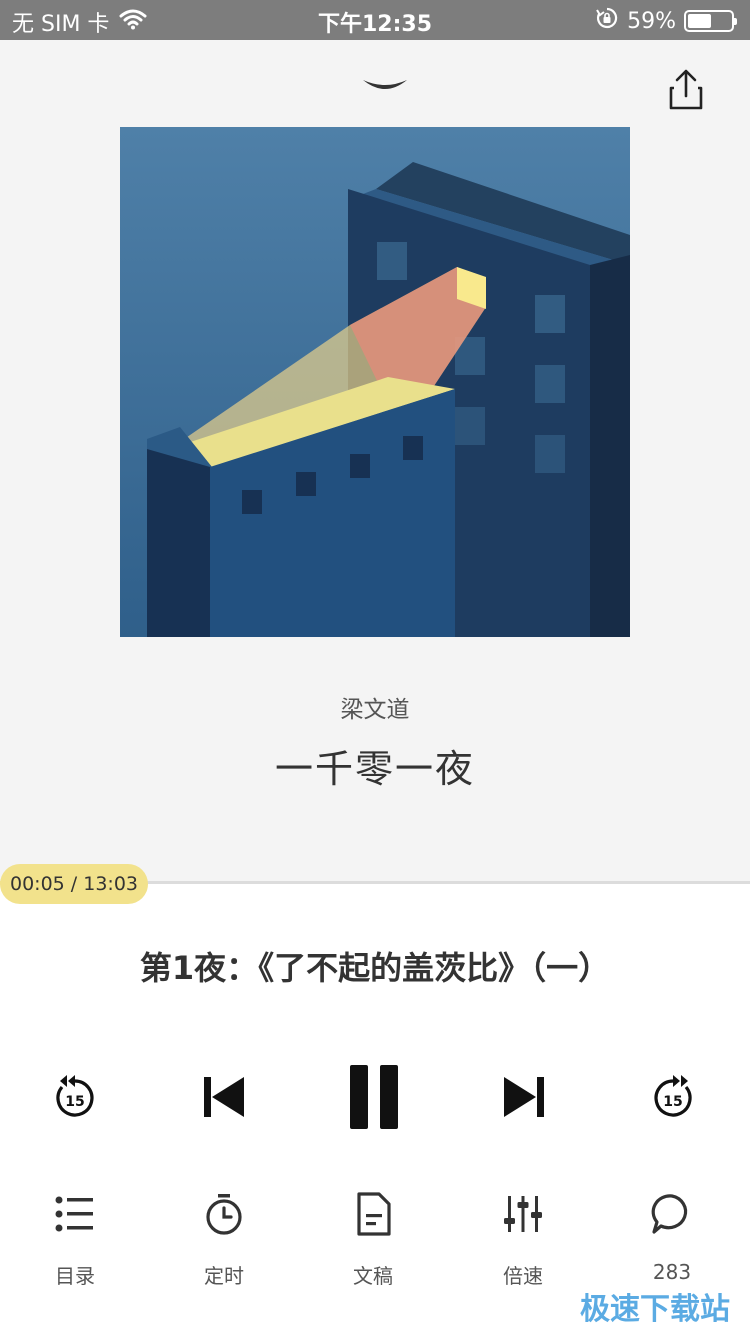 The height and width of the screenshot is (1334, 750). I want to click on toolbar-label: 文稿, so click(373, 1276).